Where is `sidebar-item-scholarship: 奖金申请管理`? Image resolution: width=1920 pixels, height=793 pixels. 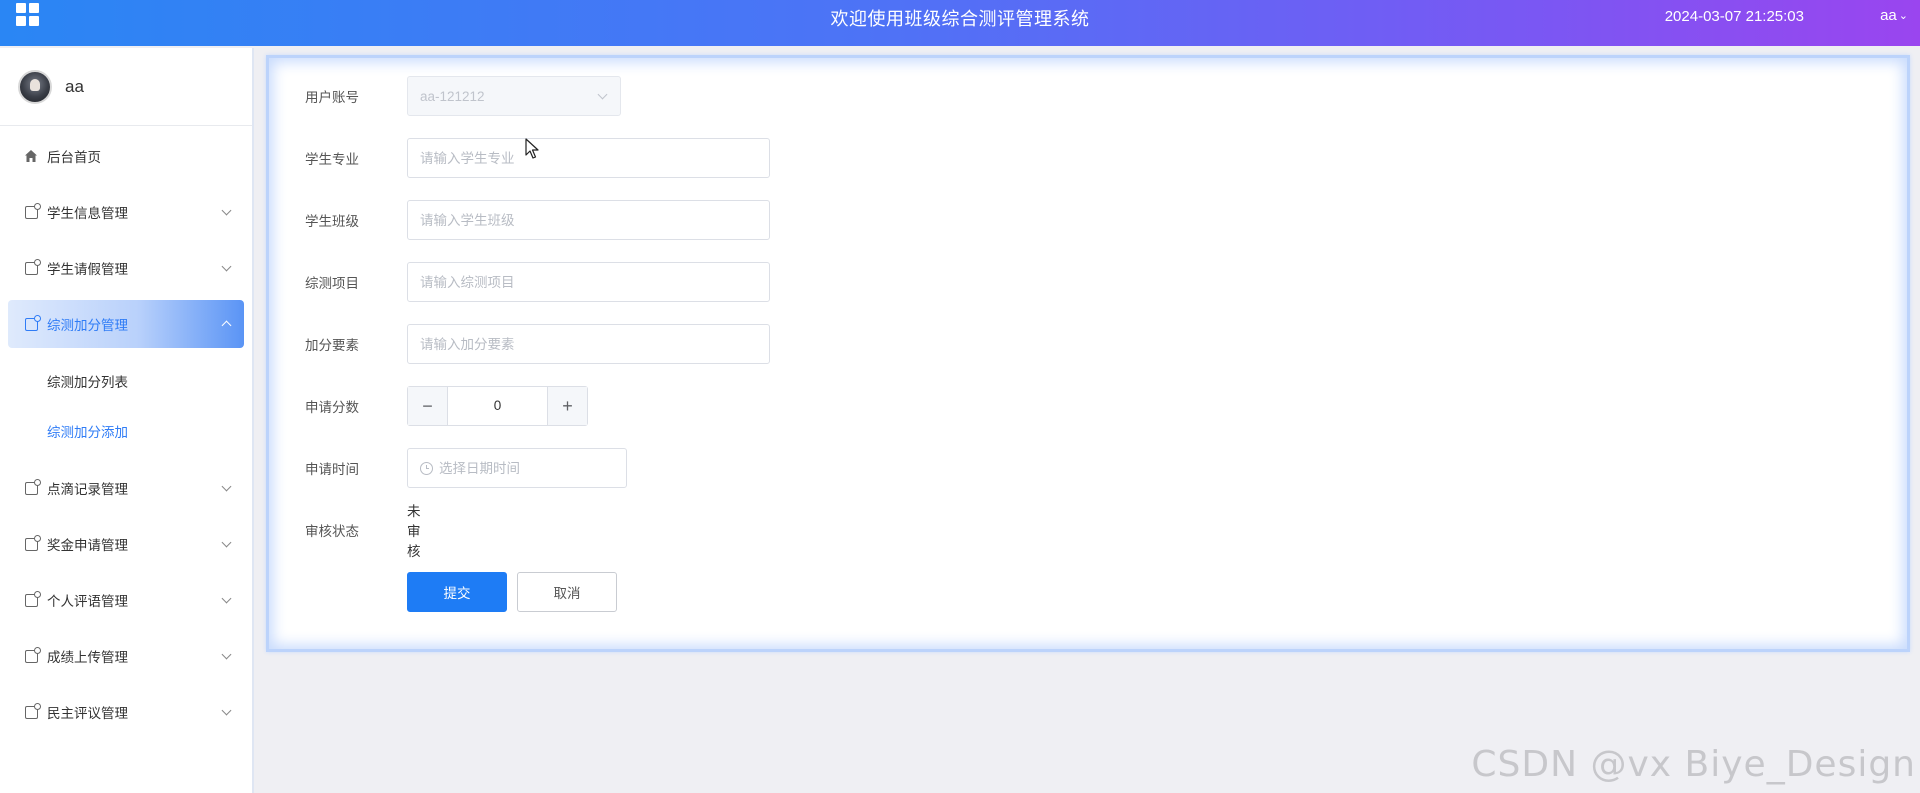 sidebar-item-scholarship: 奖金申请管理 is located at coordinates (126, 544).